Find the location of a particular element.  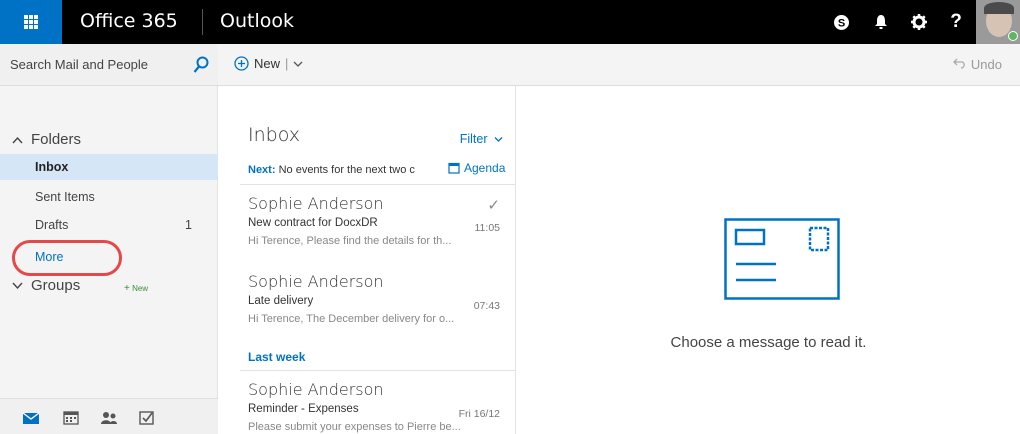

tasks-icon is located at coordinates (147, 418).